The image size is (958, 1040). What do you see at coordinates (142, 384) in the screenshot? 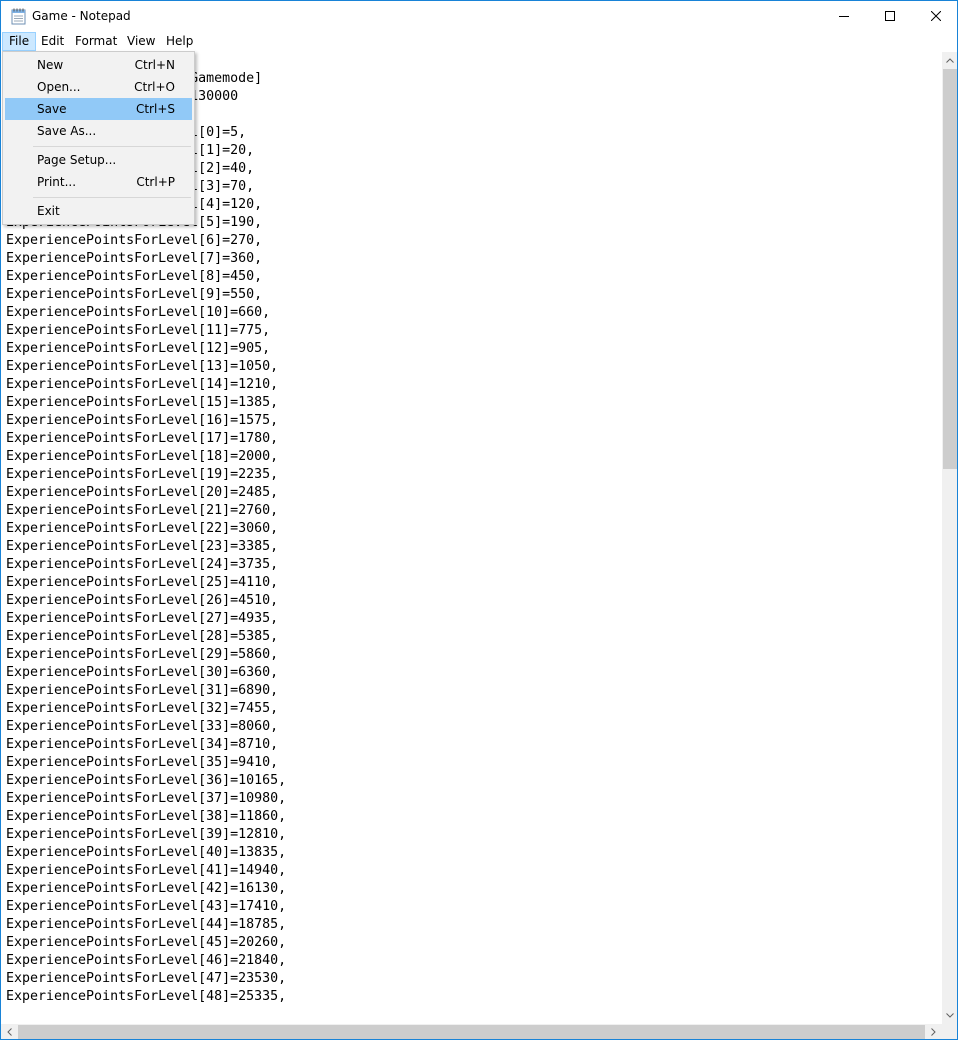
I see `text-line: ExperiencePointsForLevel[14]=1210,` at bounding box center [142, 384].